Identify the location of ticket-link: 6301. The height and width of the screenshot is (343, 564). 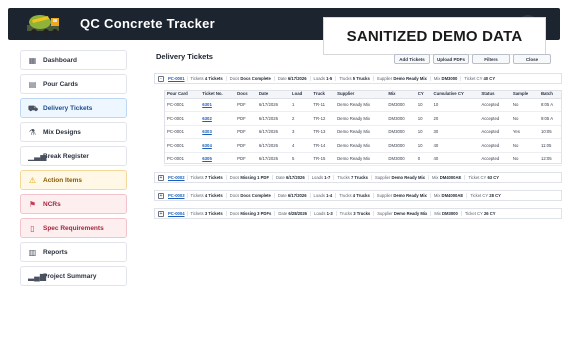
(217, 105).